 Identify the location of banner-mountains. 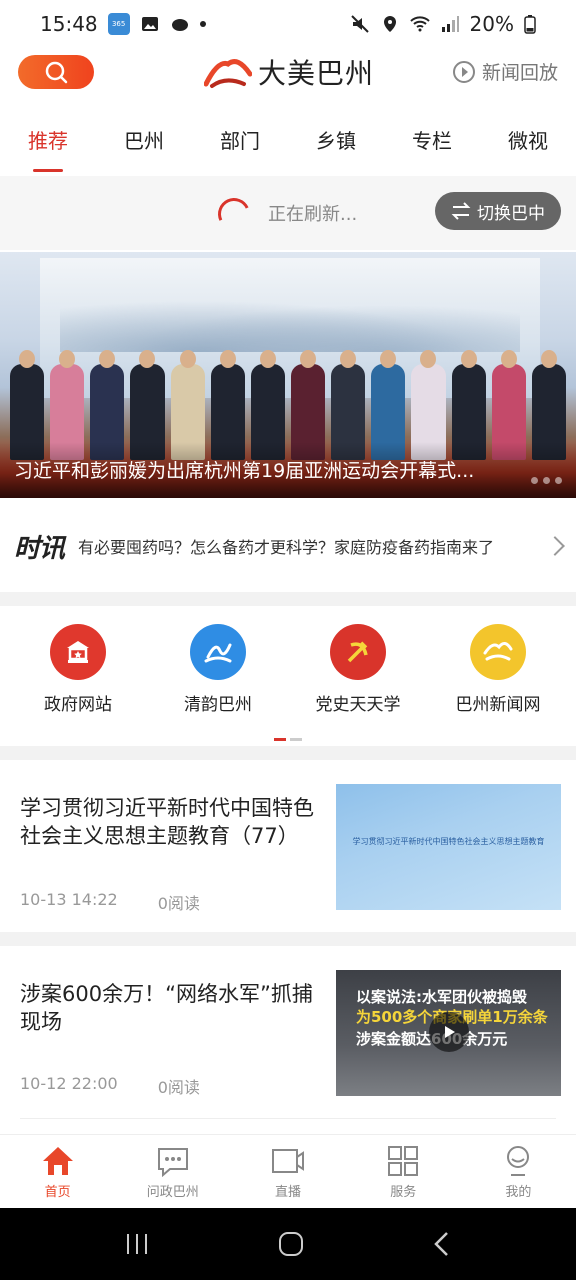
(290, 322).